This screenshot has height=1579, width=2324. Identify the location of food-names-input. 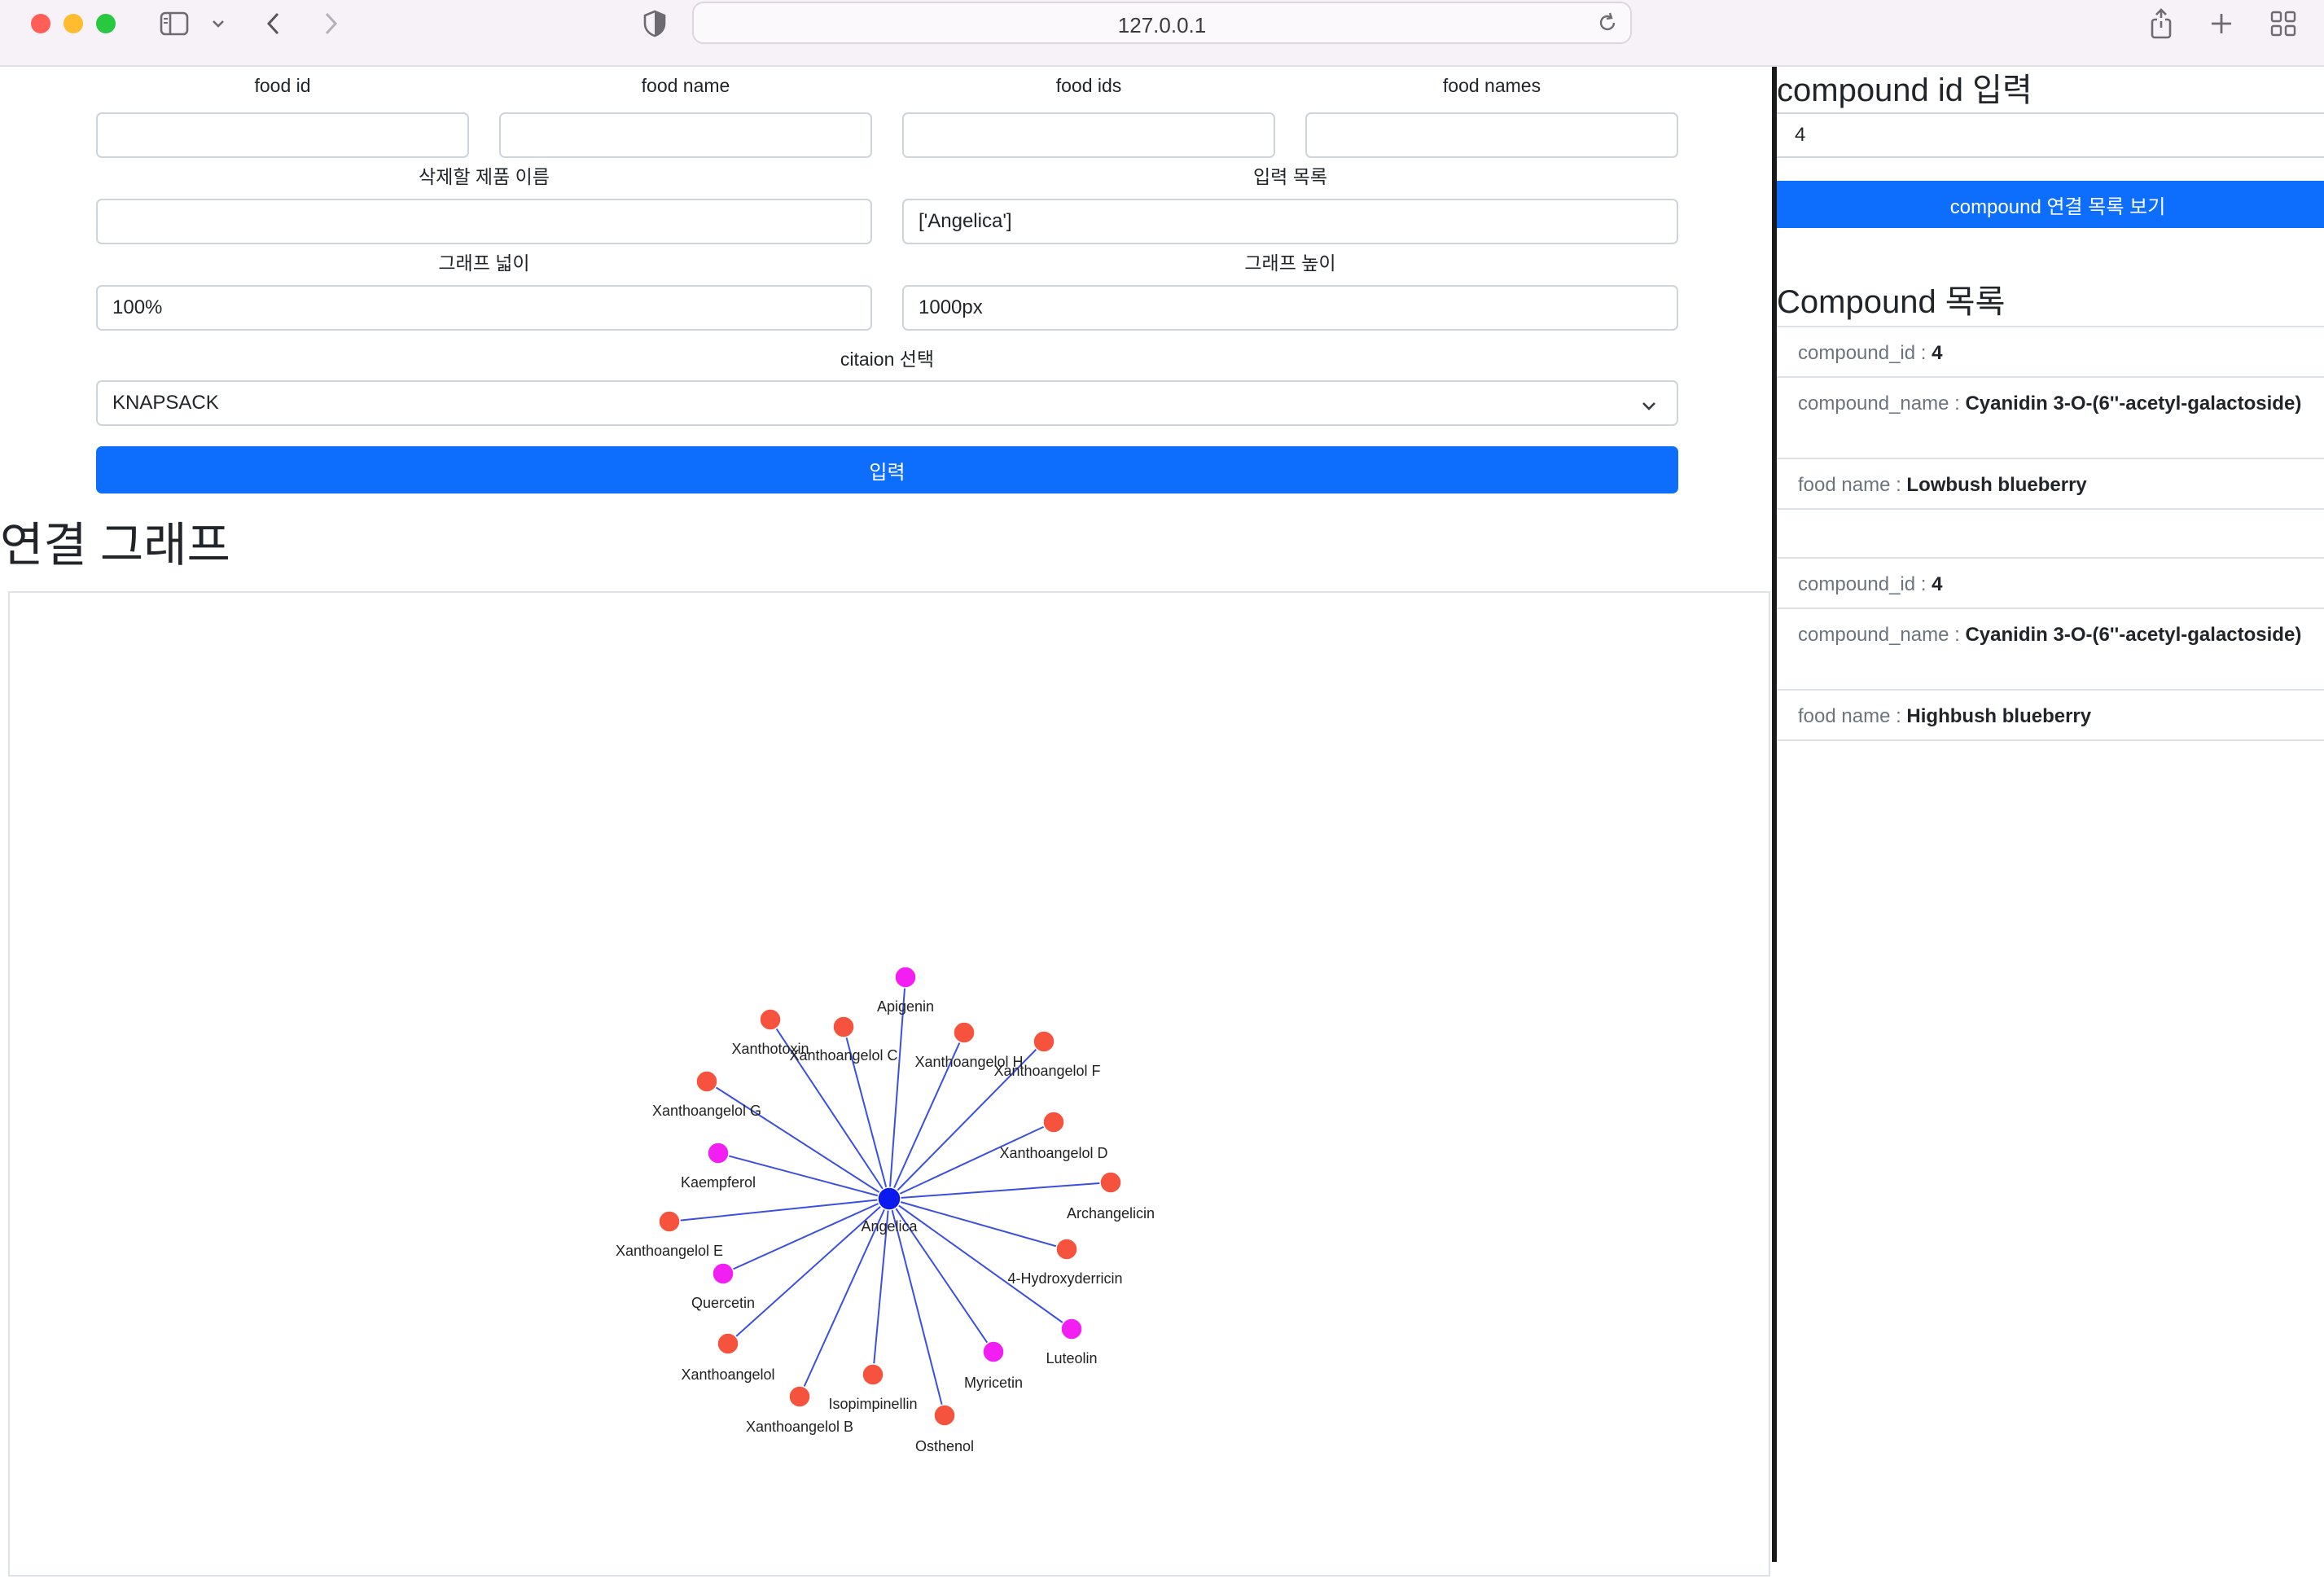
(1491, 135).